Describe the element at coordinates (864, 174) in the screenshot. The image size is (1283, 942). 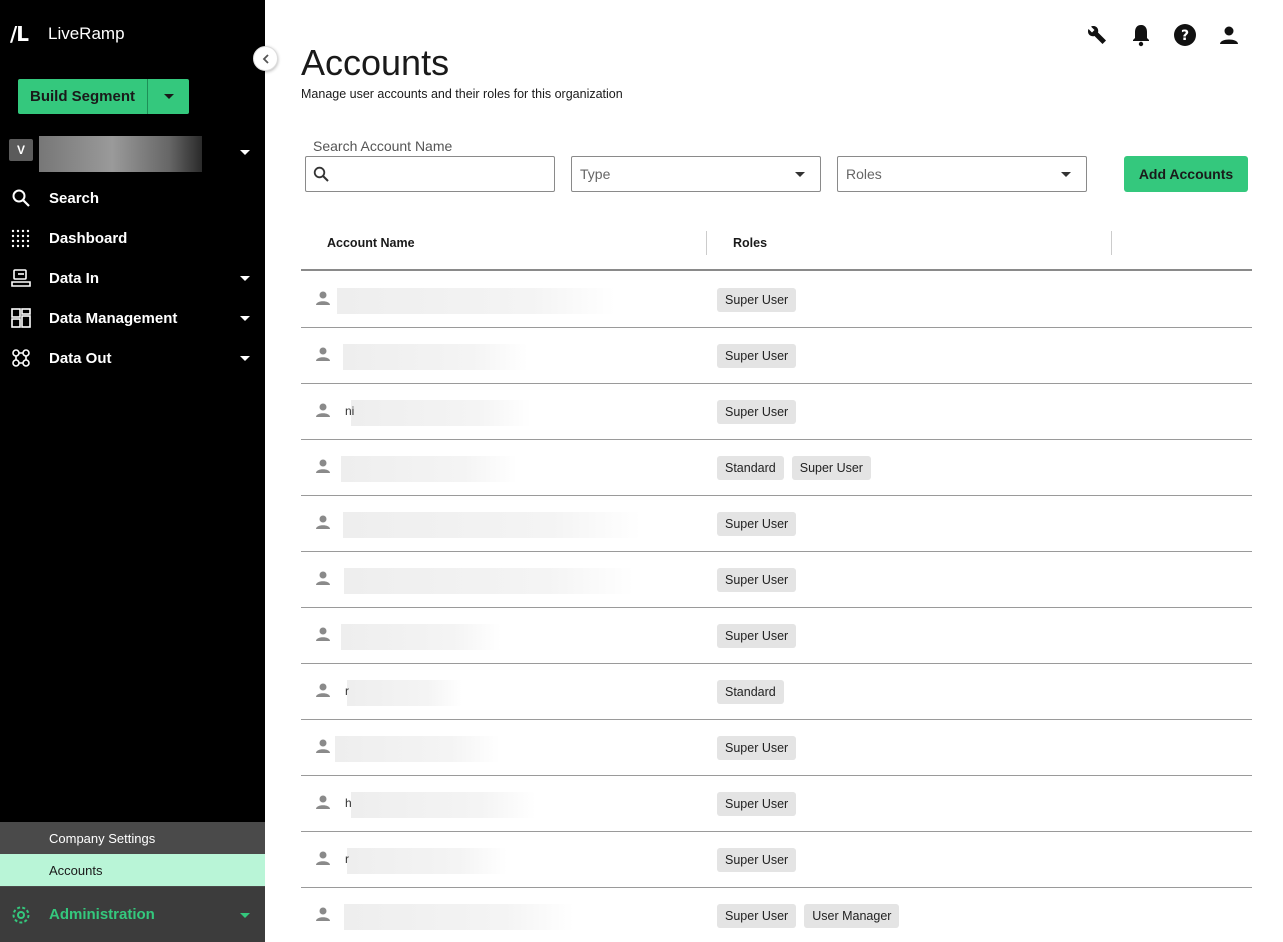
I see `roles-select-placeholder: Roles` at that location.